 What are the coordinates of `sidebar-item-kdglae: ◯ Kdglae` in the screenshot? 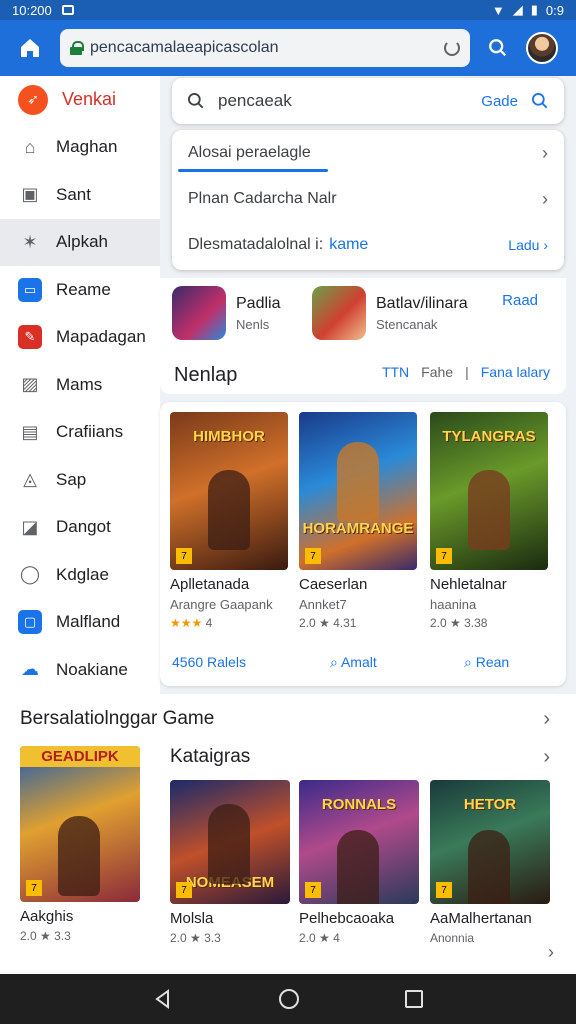 It's located at (80, 575).